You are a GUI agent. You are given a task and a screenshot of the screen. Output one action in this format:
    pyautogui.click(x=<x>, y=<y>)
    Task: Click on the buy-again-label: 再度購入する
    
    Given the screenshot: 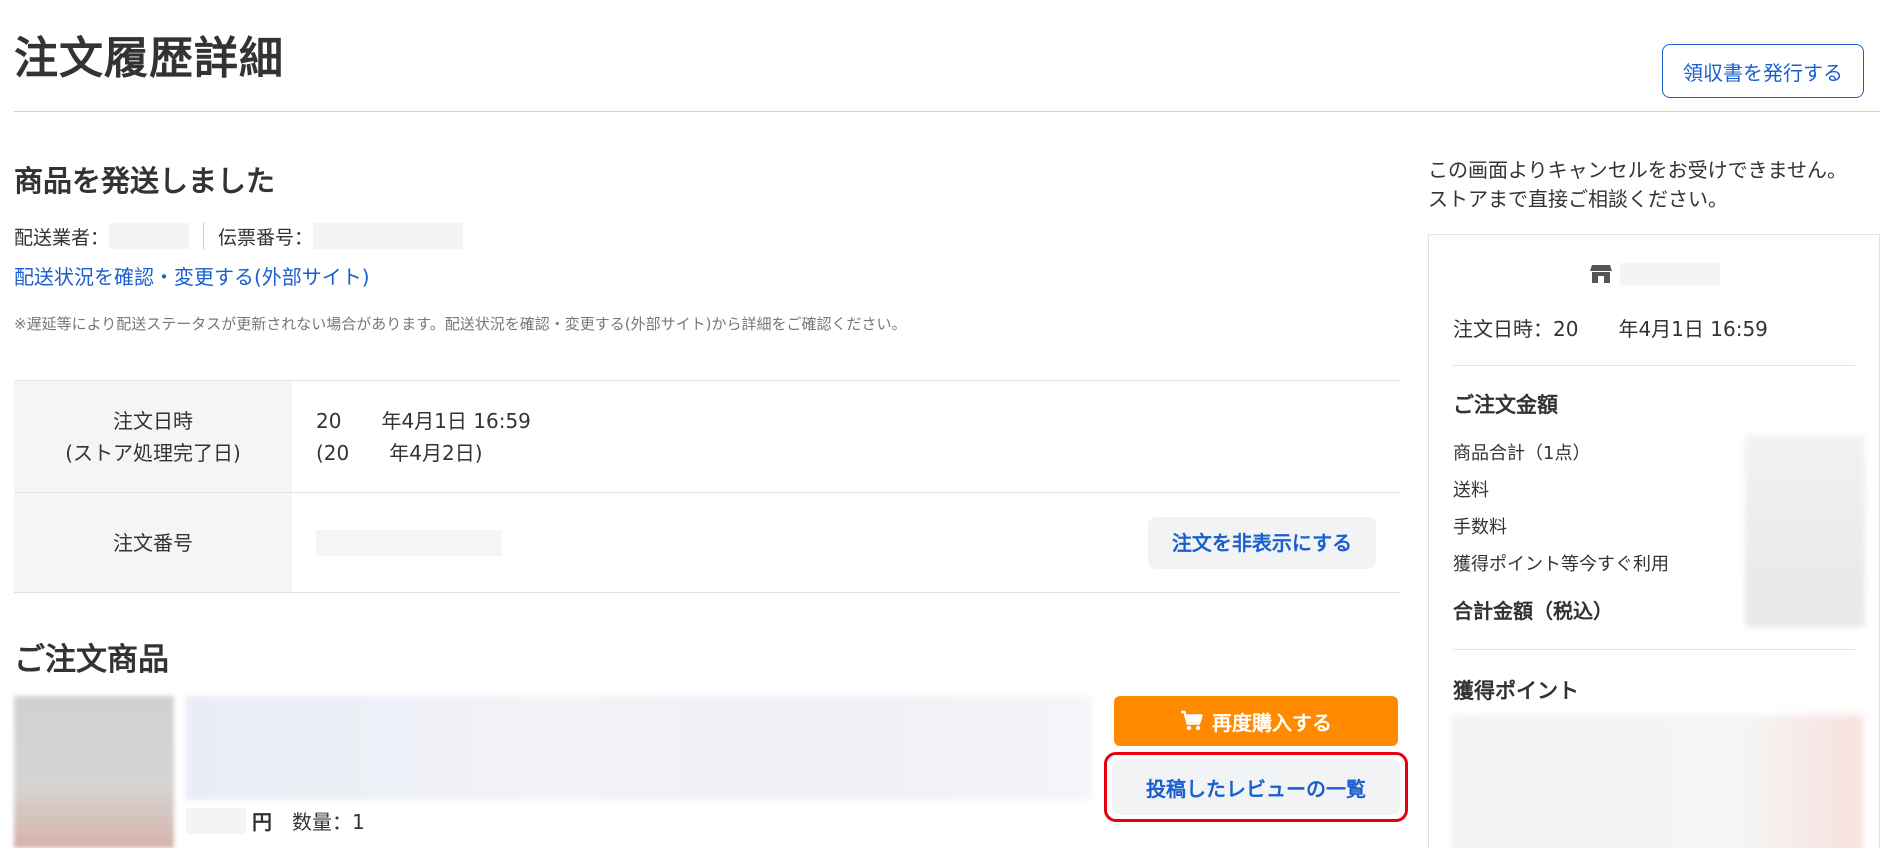 What is the action you would take?
    pyautogui.click(x=1272, y=722)
    